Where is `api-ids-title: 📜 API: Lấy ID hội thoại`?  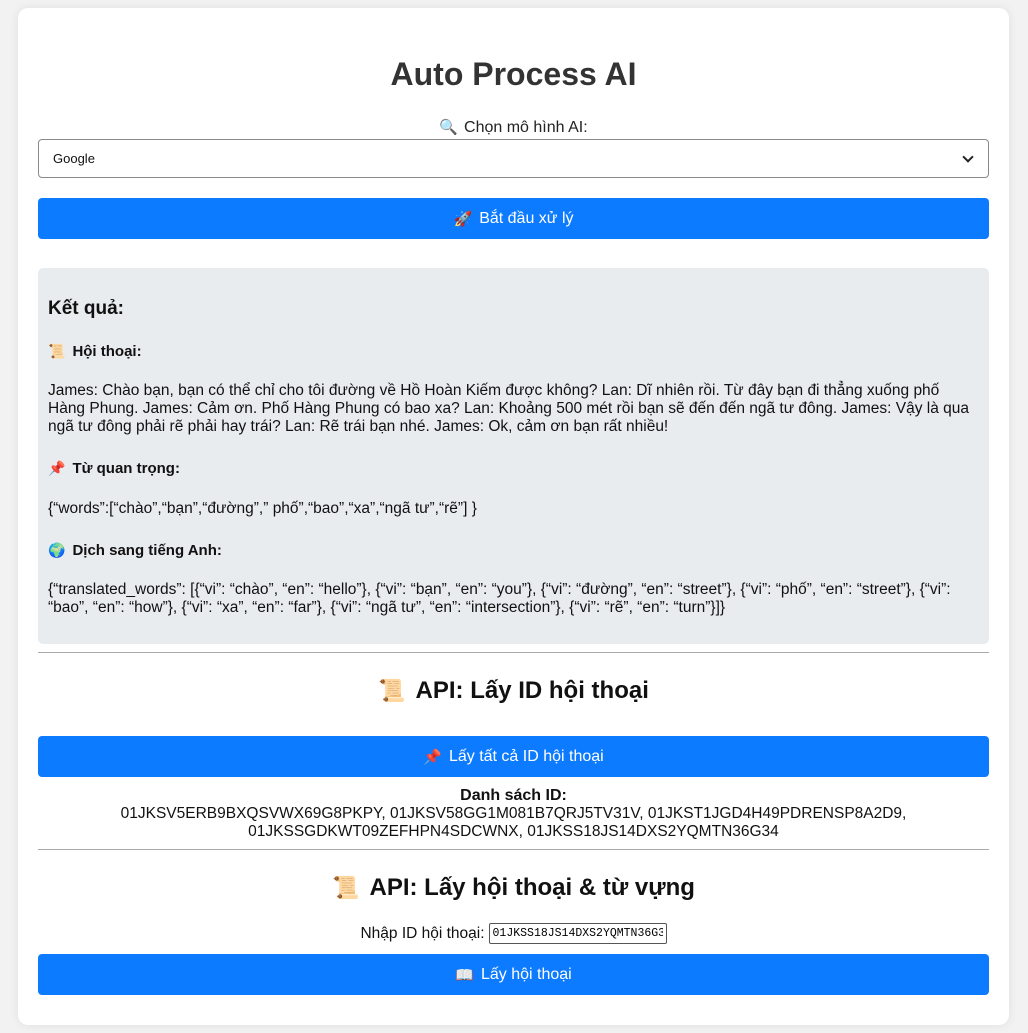 api-ids-title: 📜 API: Lấy ID hội thoại is located at coordinates (513, 690).